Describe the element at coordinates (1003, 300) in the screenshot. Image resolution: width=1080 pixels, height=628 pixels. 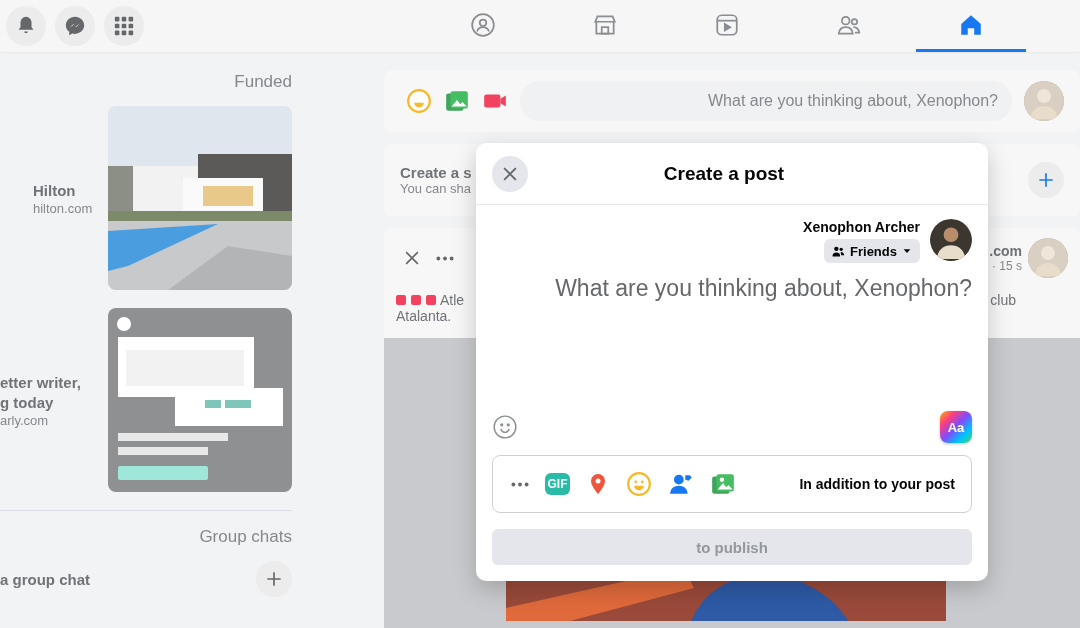
I see `post-text: club` at that location.